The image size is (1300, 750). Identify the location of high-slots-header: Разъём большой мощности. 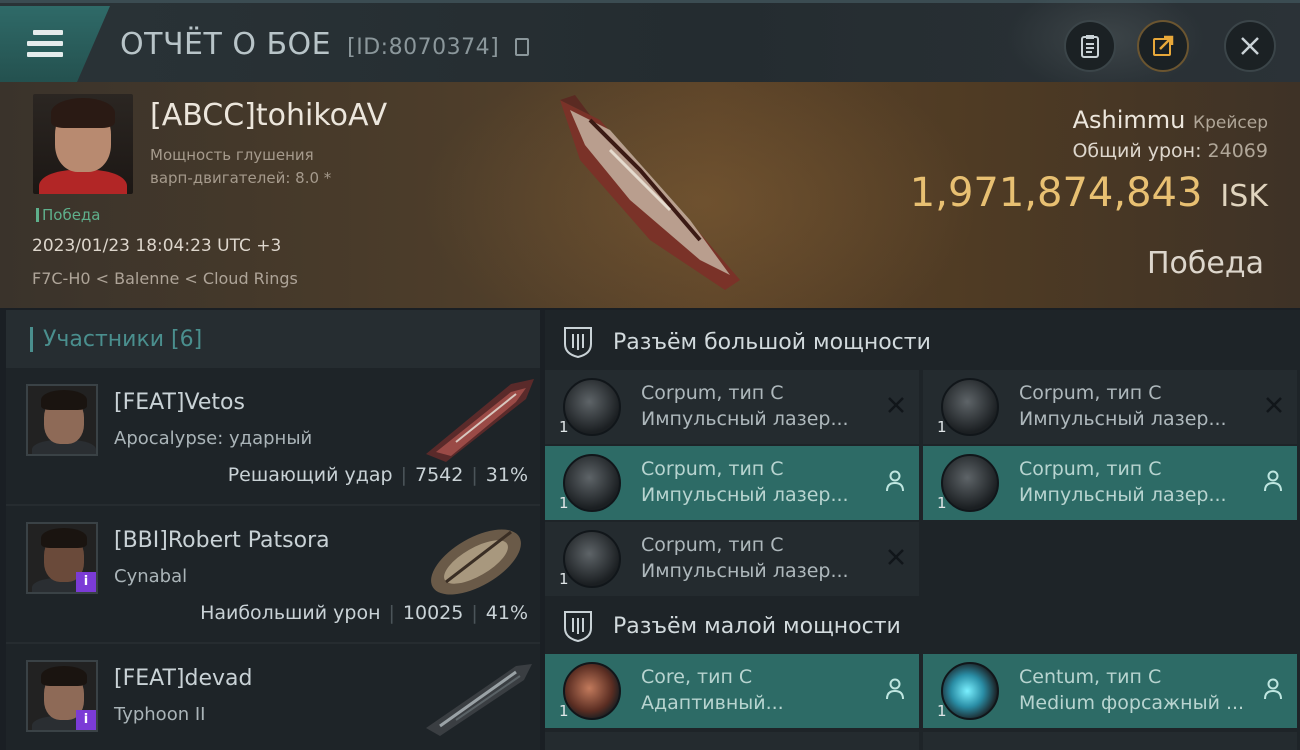
(922, 342).